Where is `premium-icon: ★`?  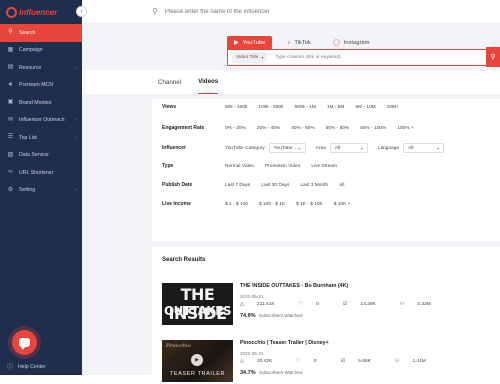 premium-icon: ★ is located at coordinates (10, 85).